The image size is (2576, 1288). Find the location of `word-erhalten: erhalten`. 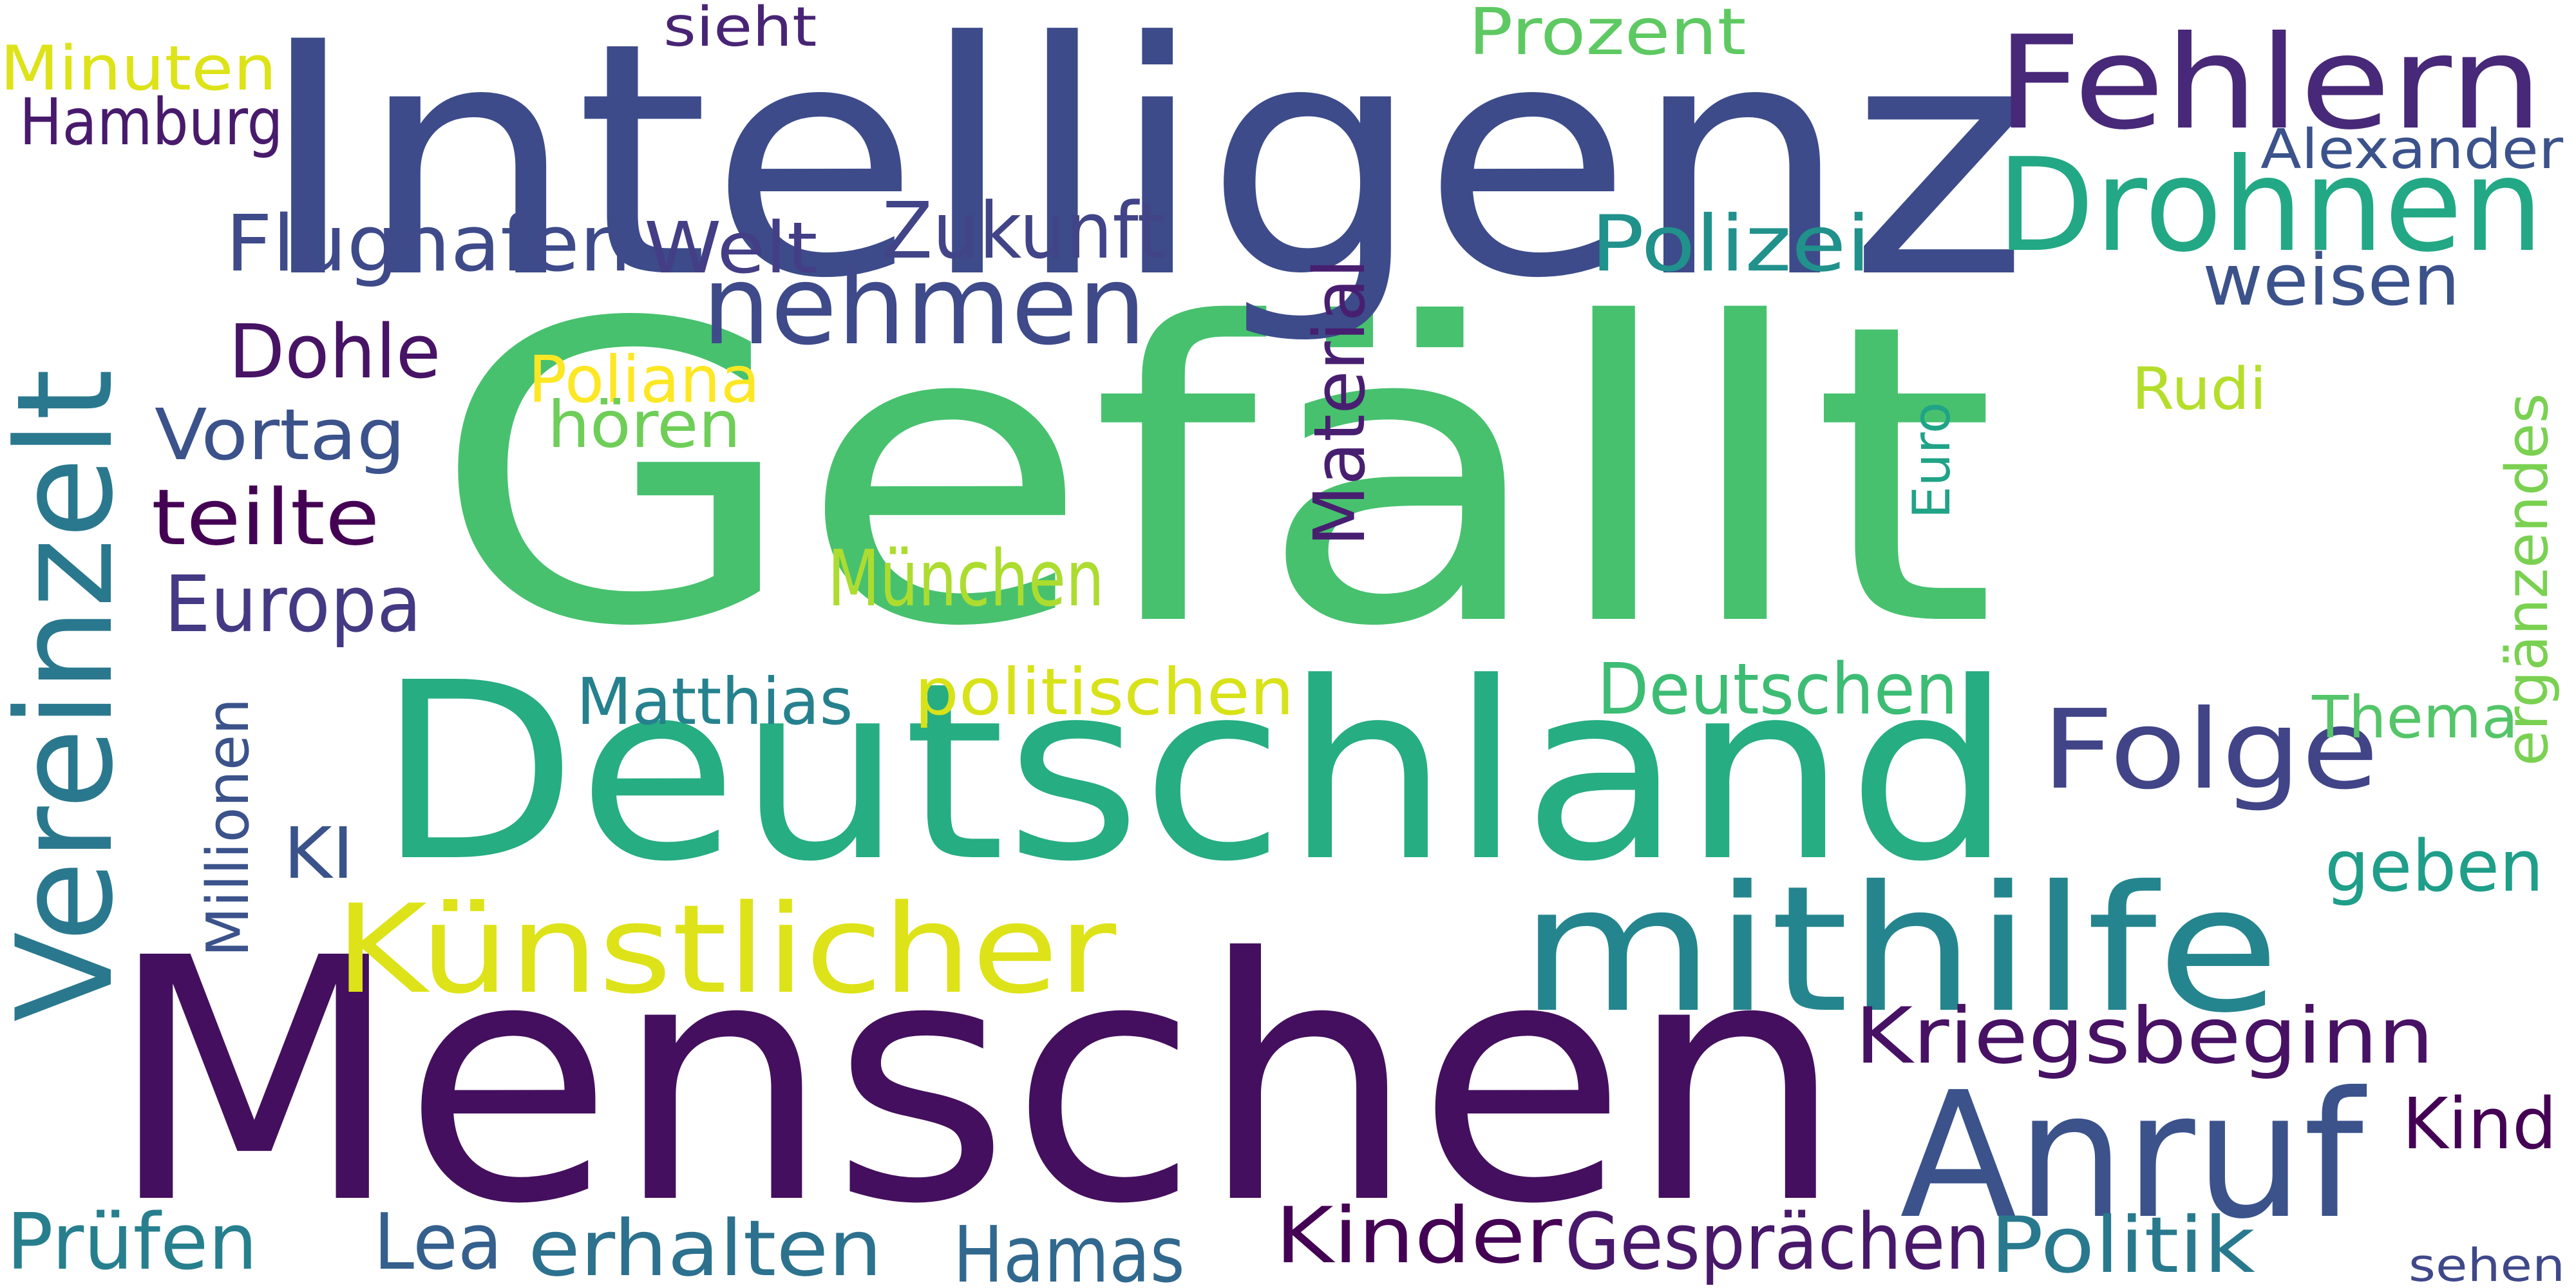

word-erhalten: erhalten is located at coordinates (705, 1246).